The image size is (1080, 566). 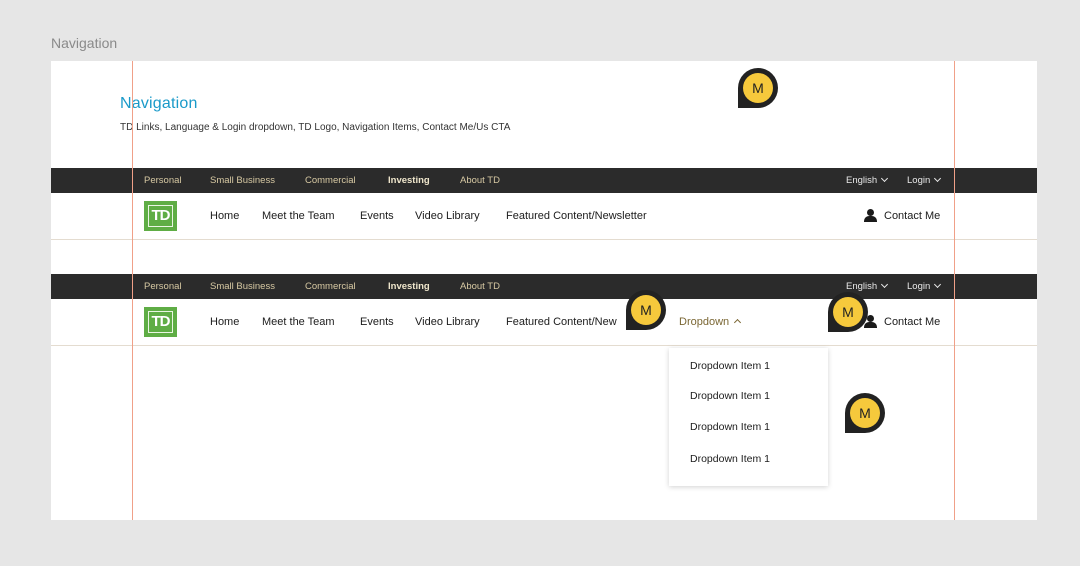 What do you see at coordinates (870, 216) in the screenshot?
I see `person-icon` at bounding box center [870, 216].